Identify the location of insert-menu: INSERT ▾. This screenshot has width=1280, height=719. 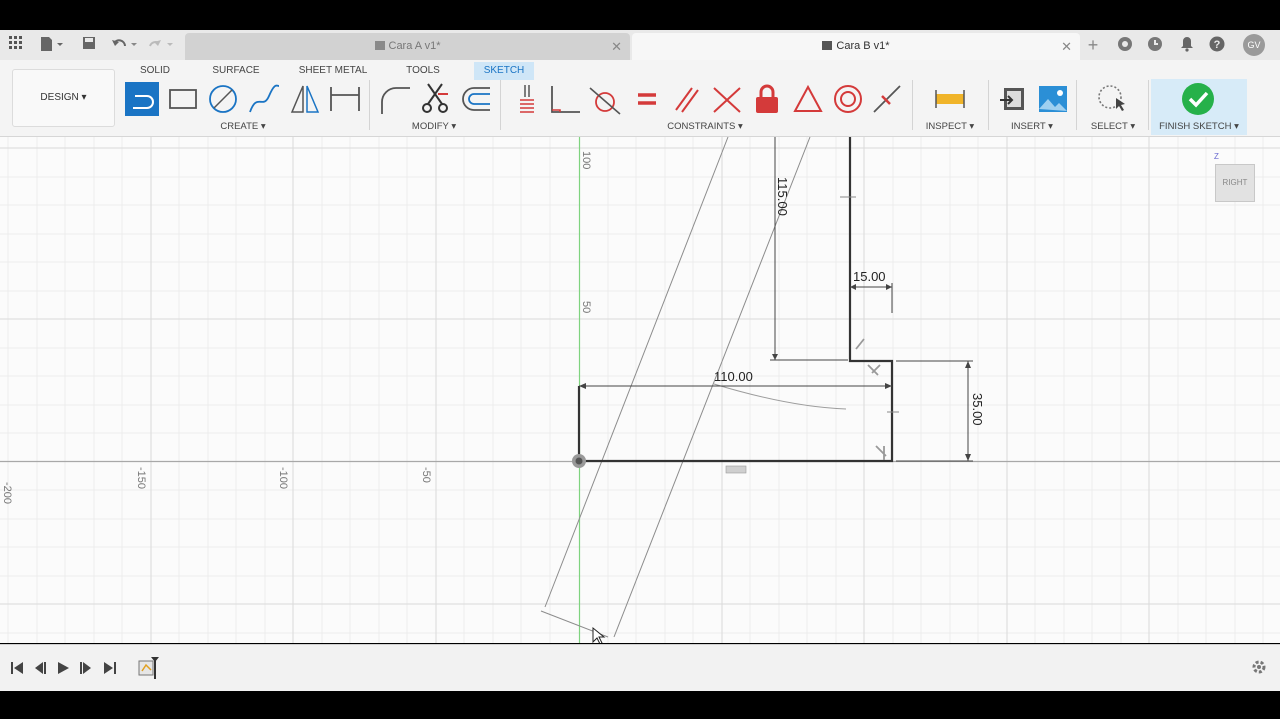
(1032, 126).